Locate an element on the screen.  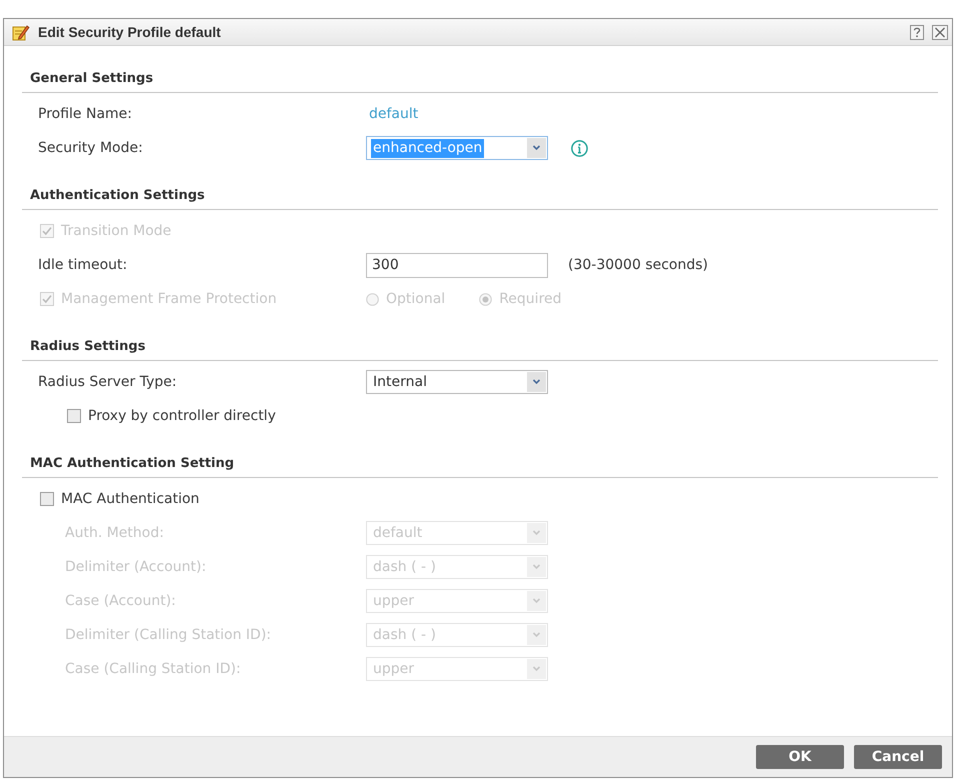
dropdown: enhanced-open is located at coordinates (457, 148).